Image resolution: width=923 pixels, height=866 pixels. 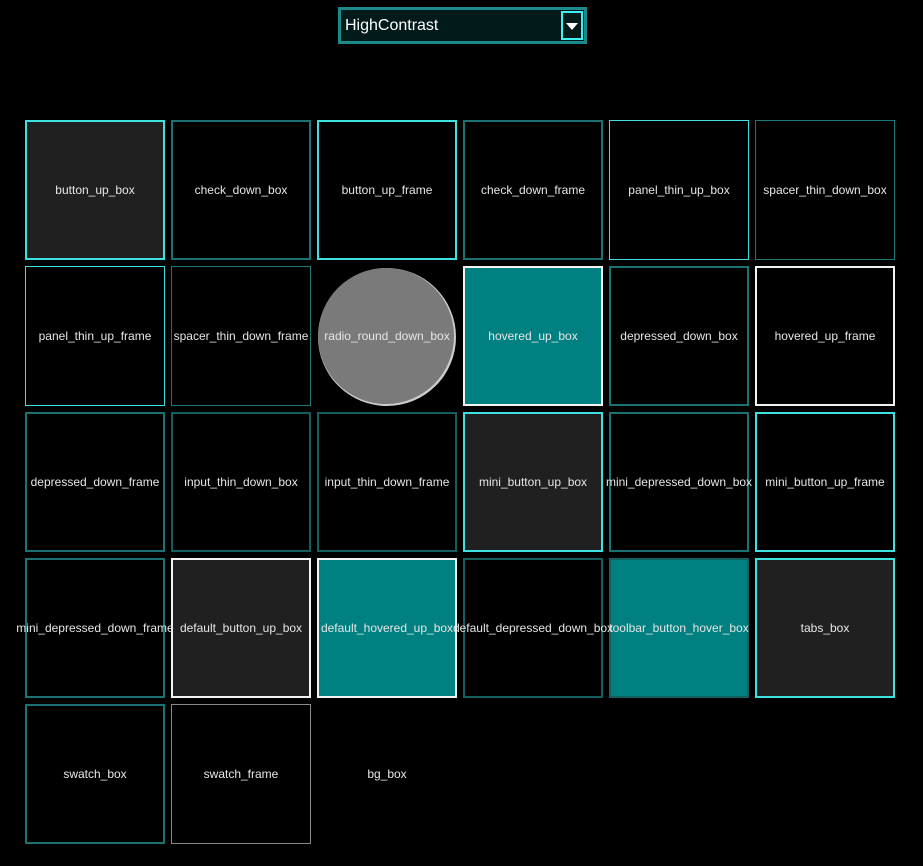 I want to click on theme-select-dropdown-button, so click(x=572, y=25).